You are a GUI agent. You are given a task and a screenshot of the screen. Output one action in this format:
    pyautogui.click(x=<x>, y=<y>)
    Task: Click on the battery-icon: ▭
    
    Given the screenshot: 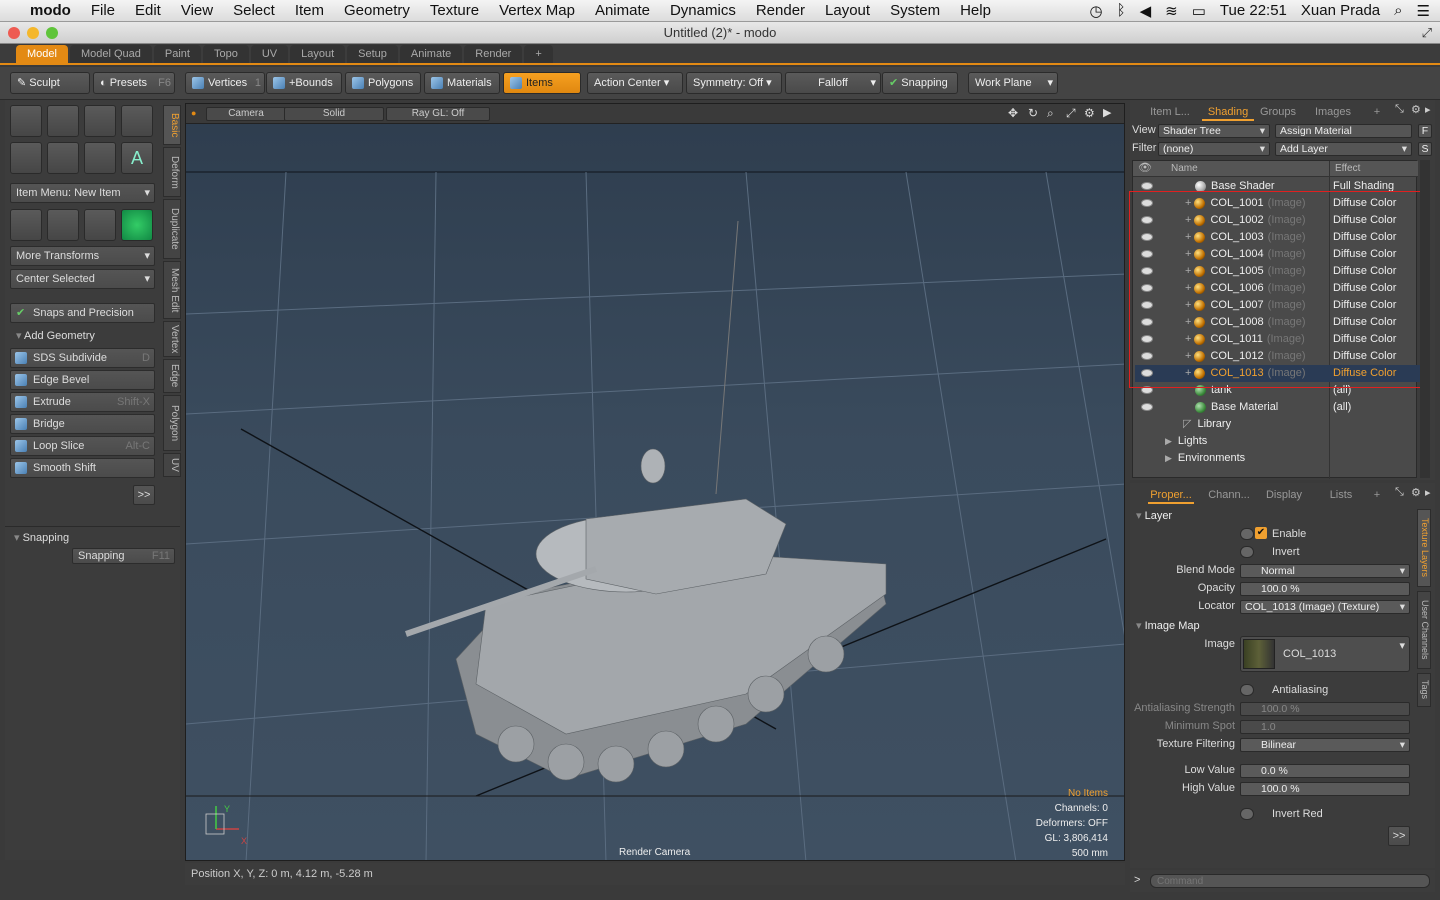 What is the action you would take?
    pyautogui.click(x=1199, y=11)
    